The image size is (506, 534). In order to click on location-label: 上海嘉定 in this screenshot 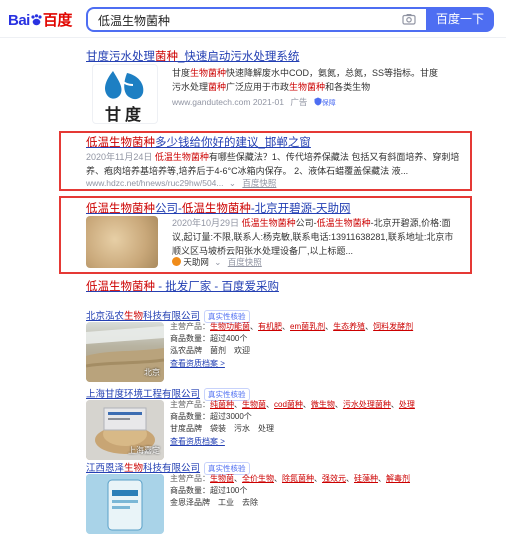, I will do `click(144, 450)`.